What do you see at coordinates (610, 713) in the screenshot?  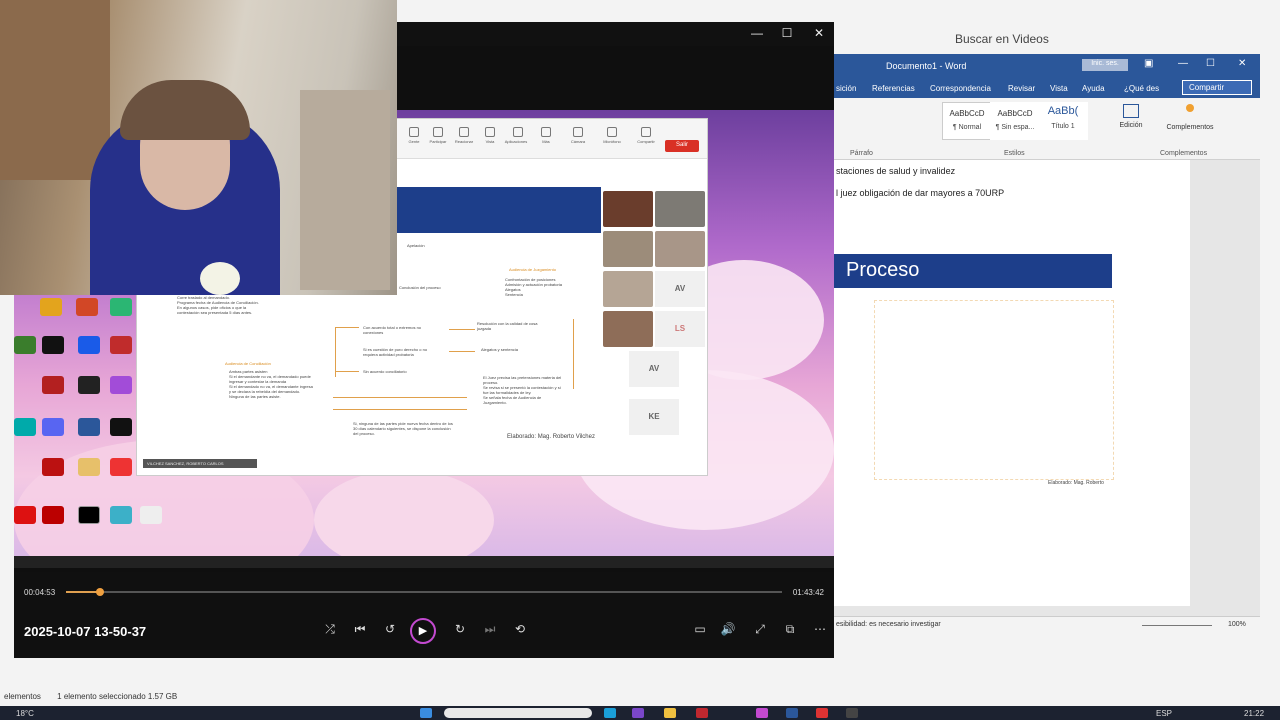 I see `edge-icon` at bounding box center [610, 713].